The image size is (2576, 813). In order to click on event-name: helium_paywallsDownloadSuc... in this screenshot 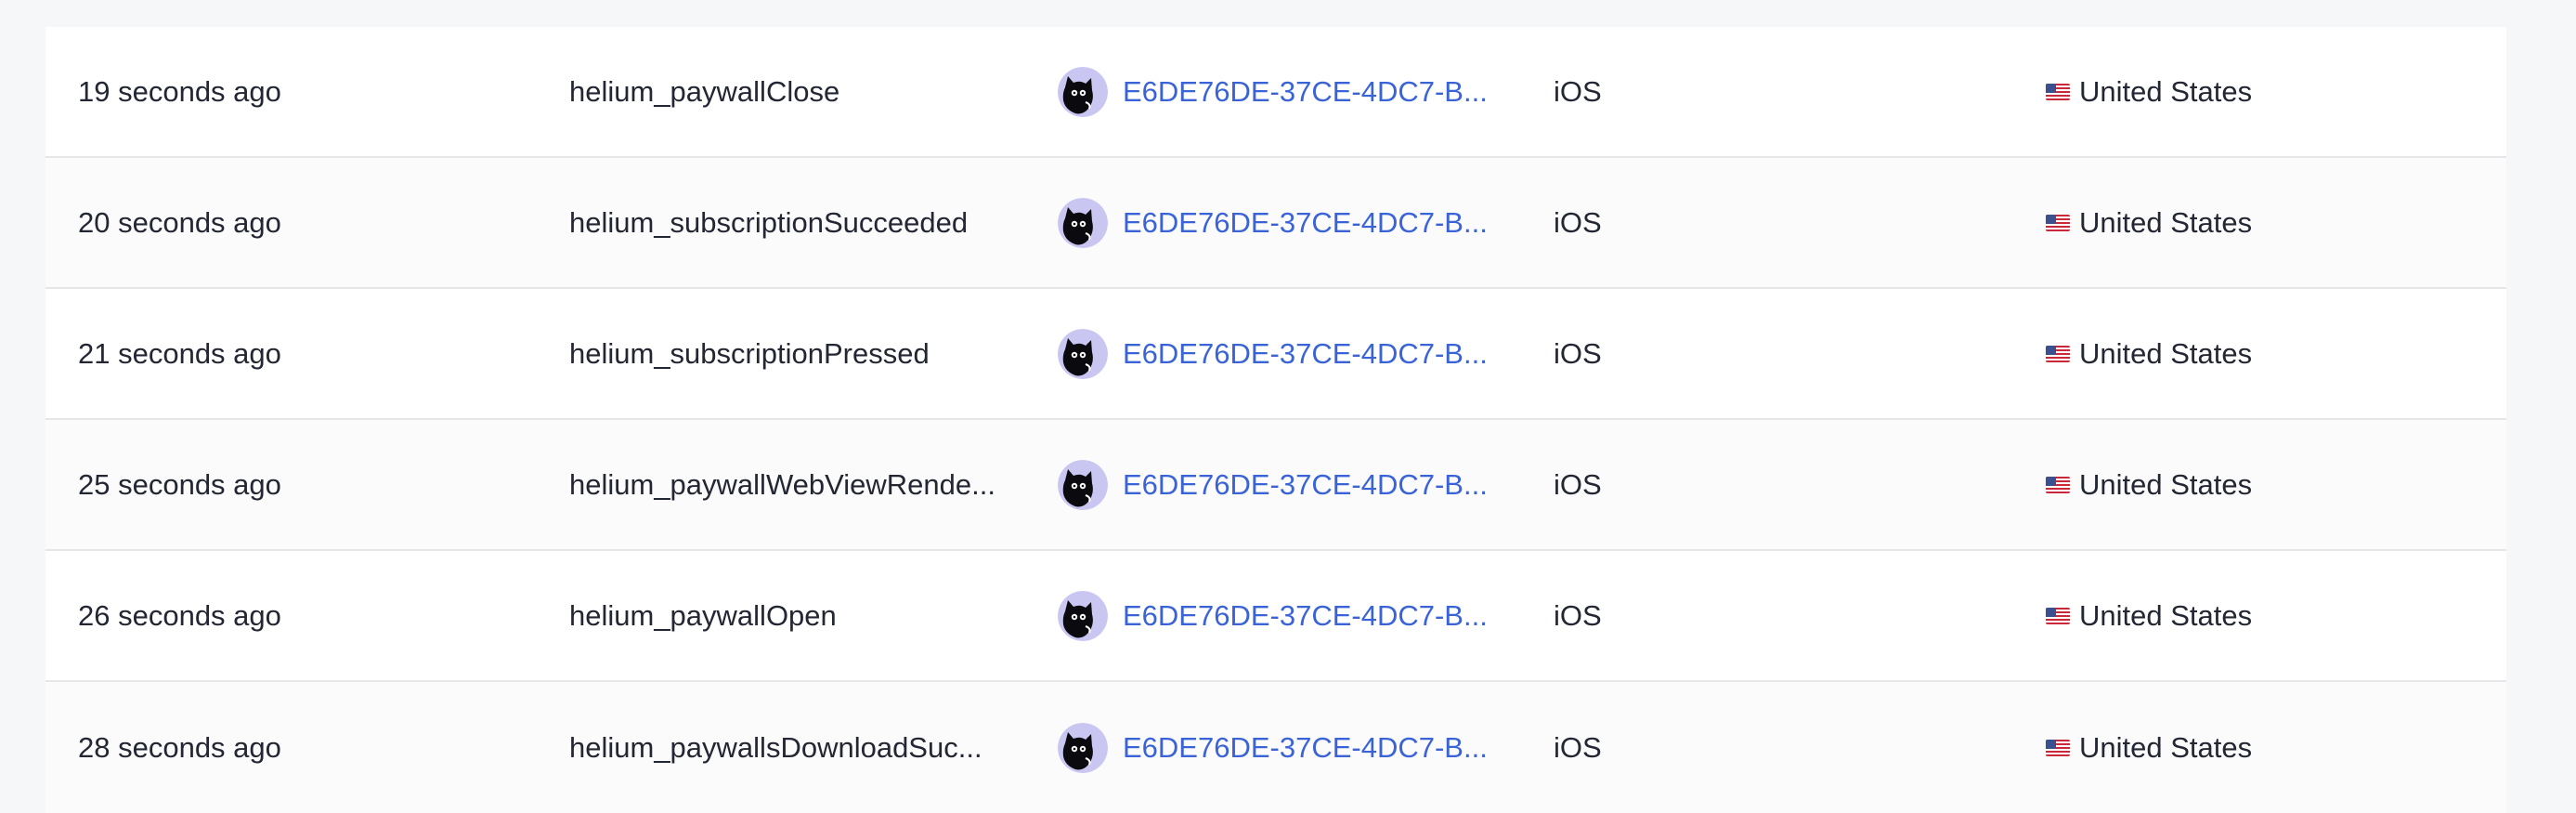, I will do `click(775, 747)`.